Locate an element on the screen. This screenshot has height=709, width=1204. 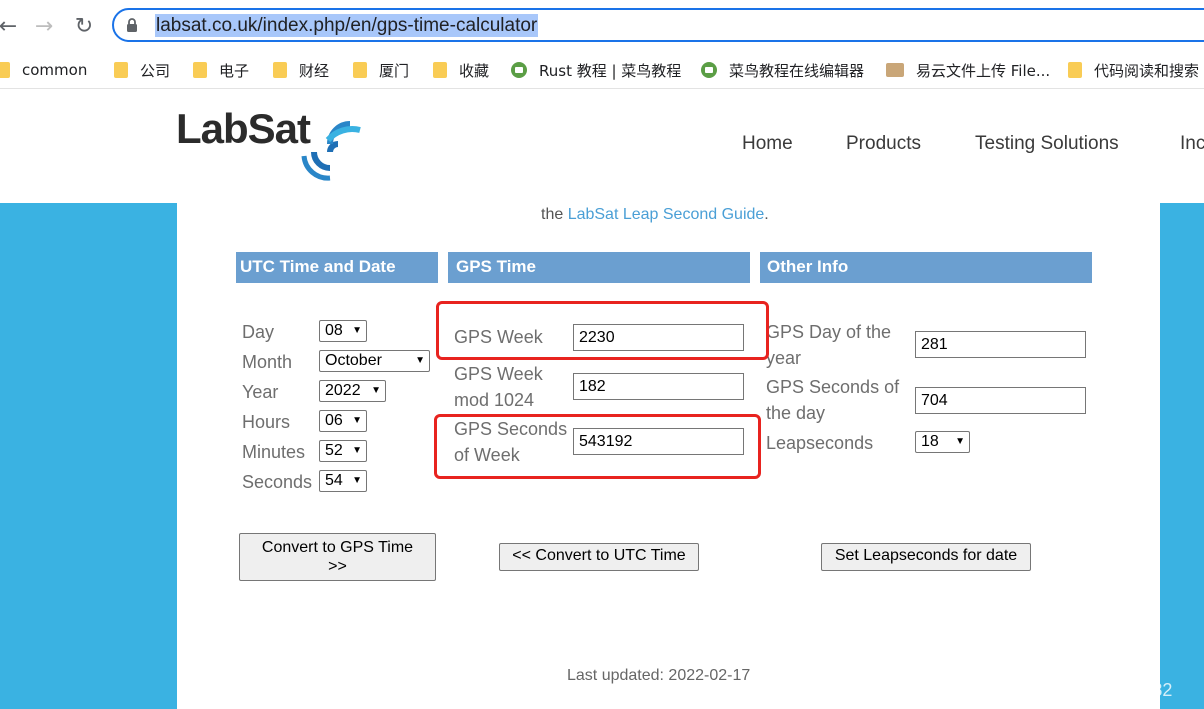
bookmark-company: 公司 is located at coordinates (142, 70).